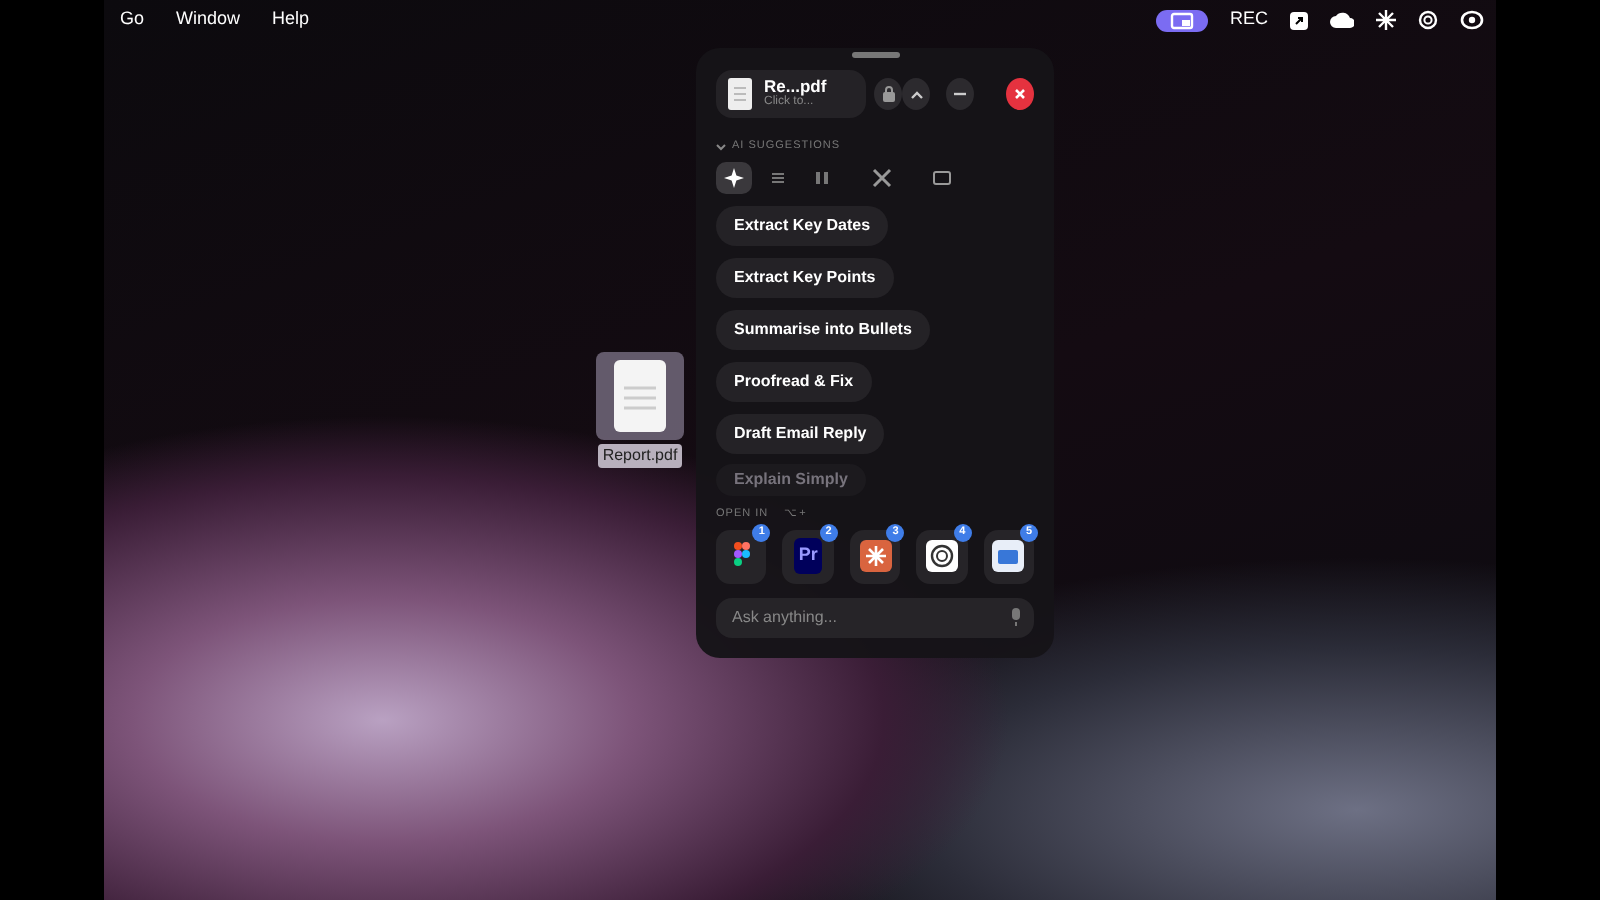  Describe the element at coordinates (802, 226) in the screenshot. I see `suggestion-chip: Extract Key Dates` at that location.